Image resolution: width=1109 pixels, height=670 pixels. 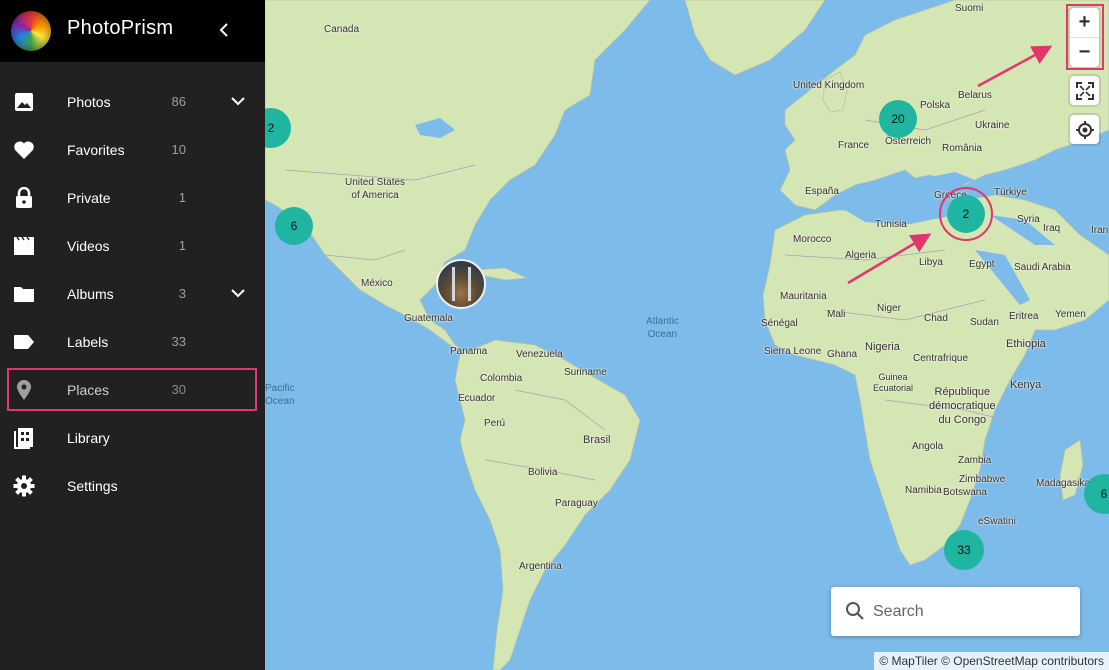 What do you see at coordinates (132, 246) in the screenshot?
I see `sidebar-item-videos: Videos 1` at bounding box center [132, 246].